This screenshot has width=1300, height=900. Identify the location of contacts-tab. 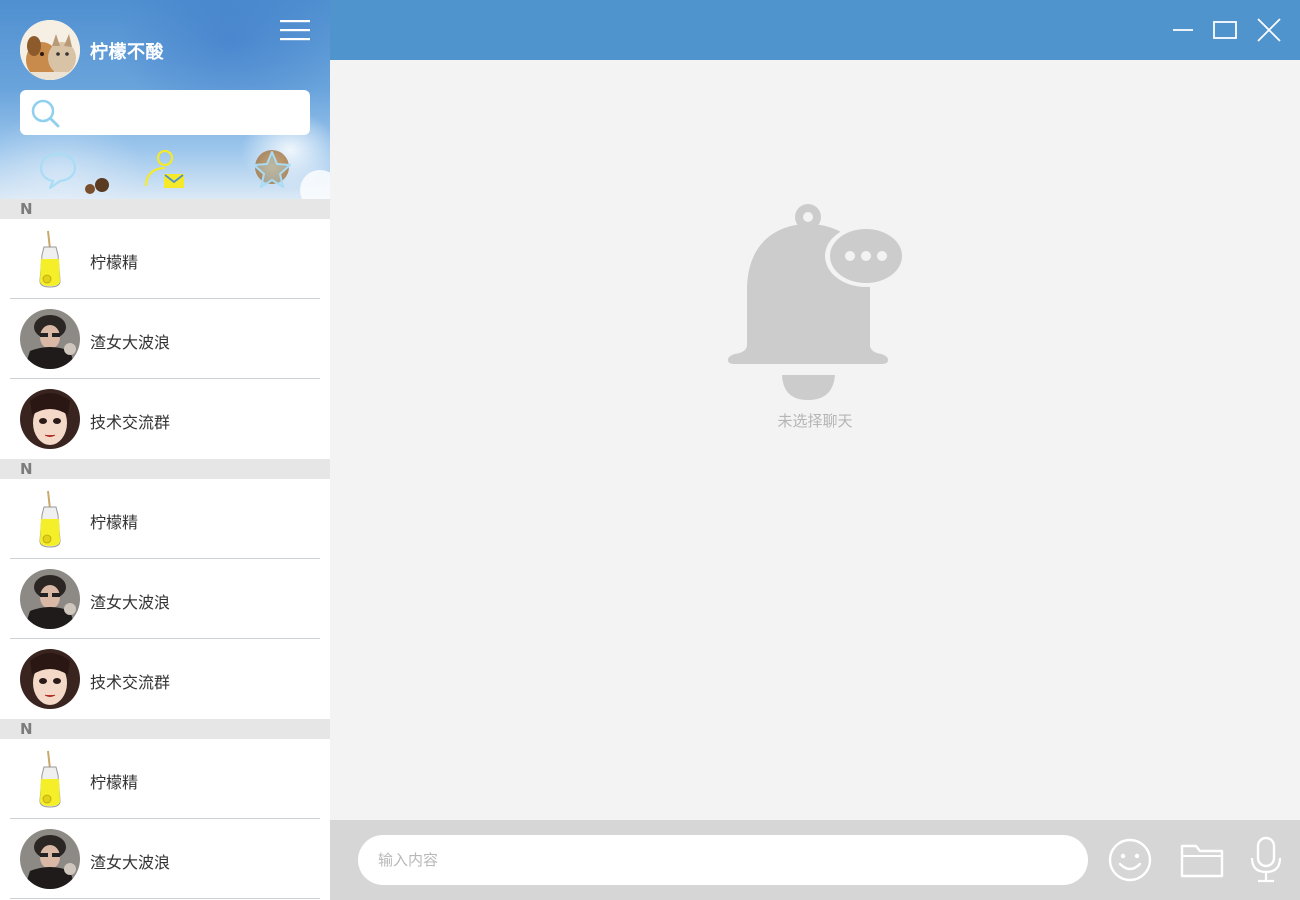
(165, 170).